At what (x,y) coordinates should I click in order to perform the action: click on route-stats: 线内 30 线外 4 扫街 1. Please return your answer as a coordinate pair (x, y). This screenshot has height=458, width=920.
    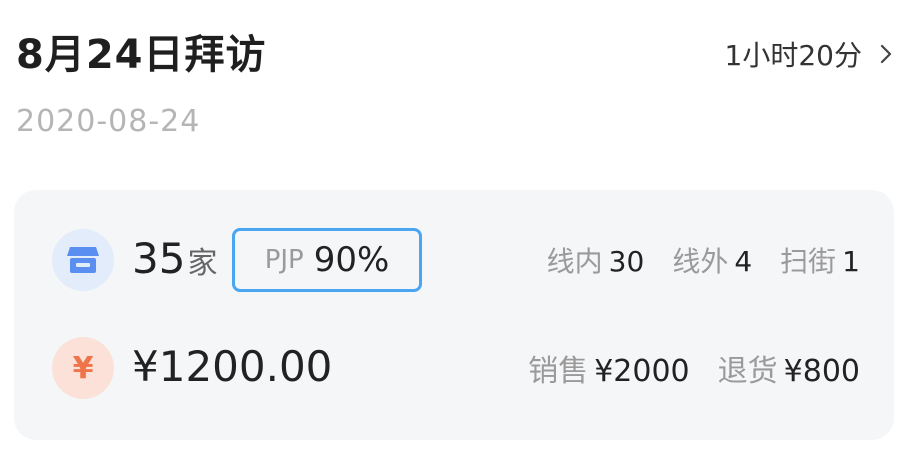
    Looking at the image, I should click on (703, 260).